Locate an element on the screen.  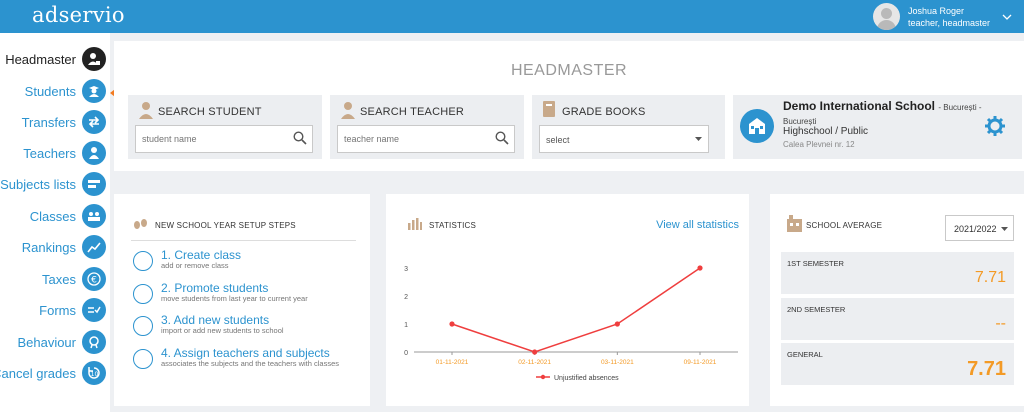
y-tick-label: 0 is located at coordinates (406, 353).